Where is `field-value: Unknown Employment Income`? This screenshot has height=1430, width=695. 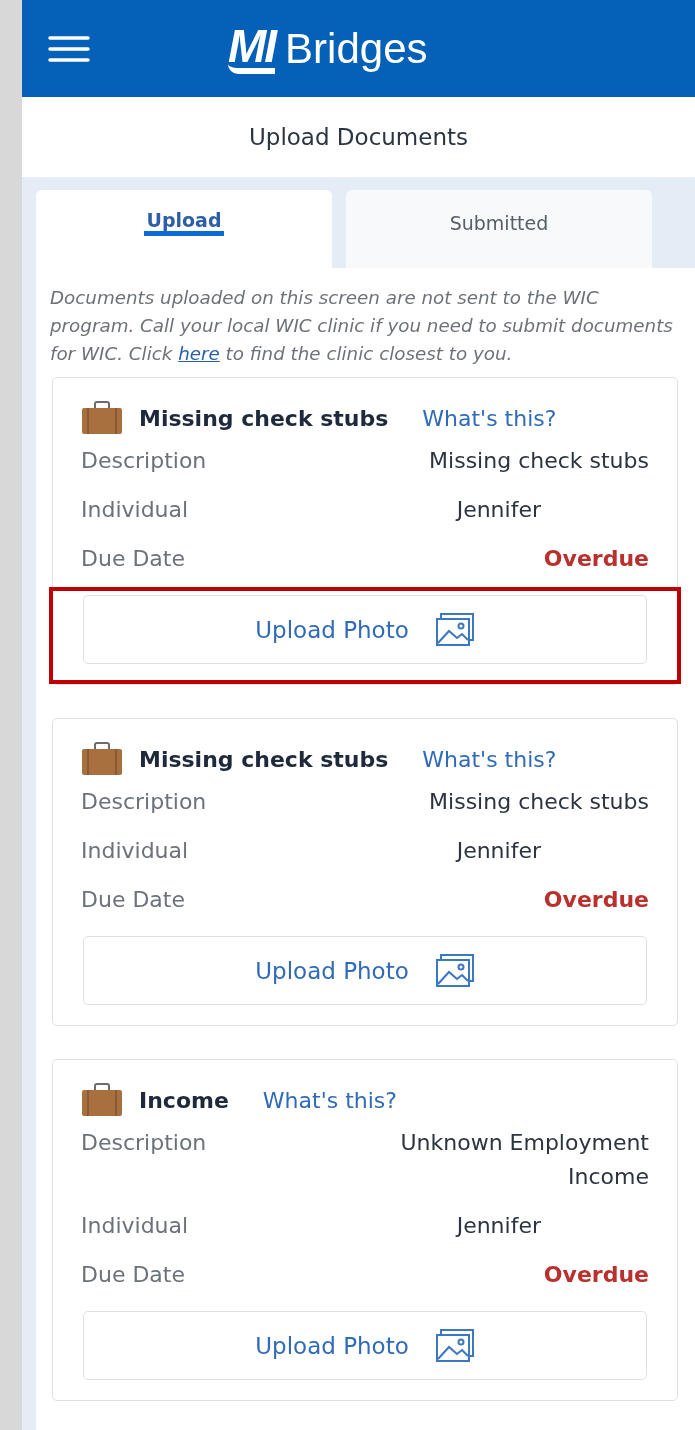 field-value: Unknown Employment Income is located at coordinates (524, 1160).